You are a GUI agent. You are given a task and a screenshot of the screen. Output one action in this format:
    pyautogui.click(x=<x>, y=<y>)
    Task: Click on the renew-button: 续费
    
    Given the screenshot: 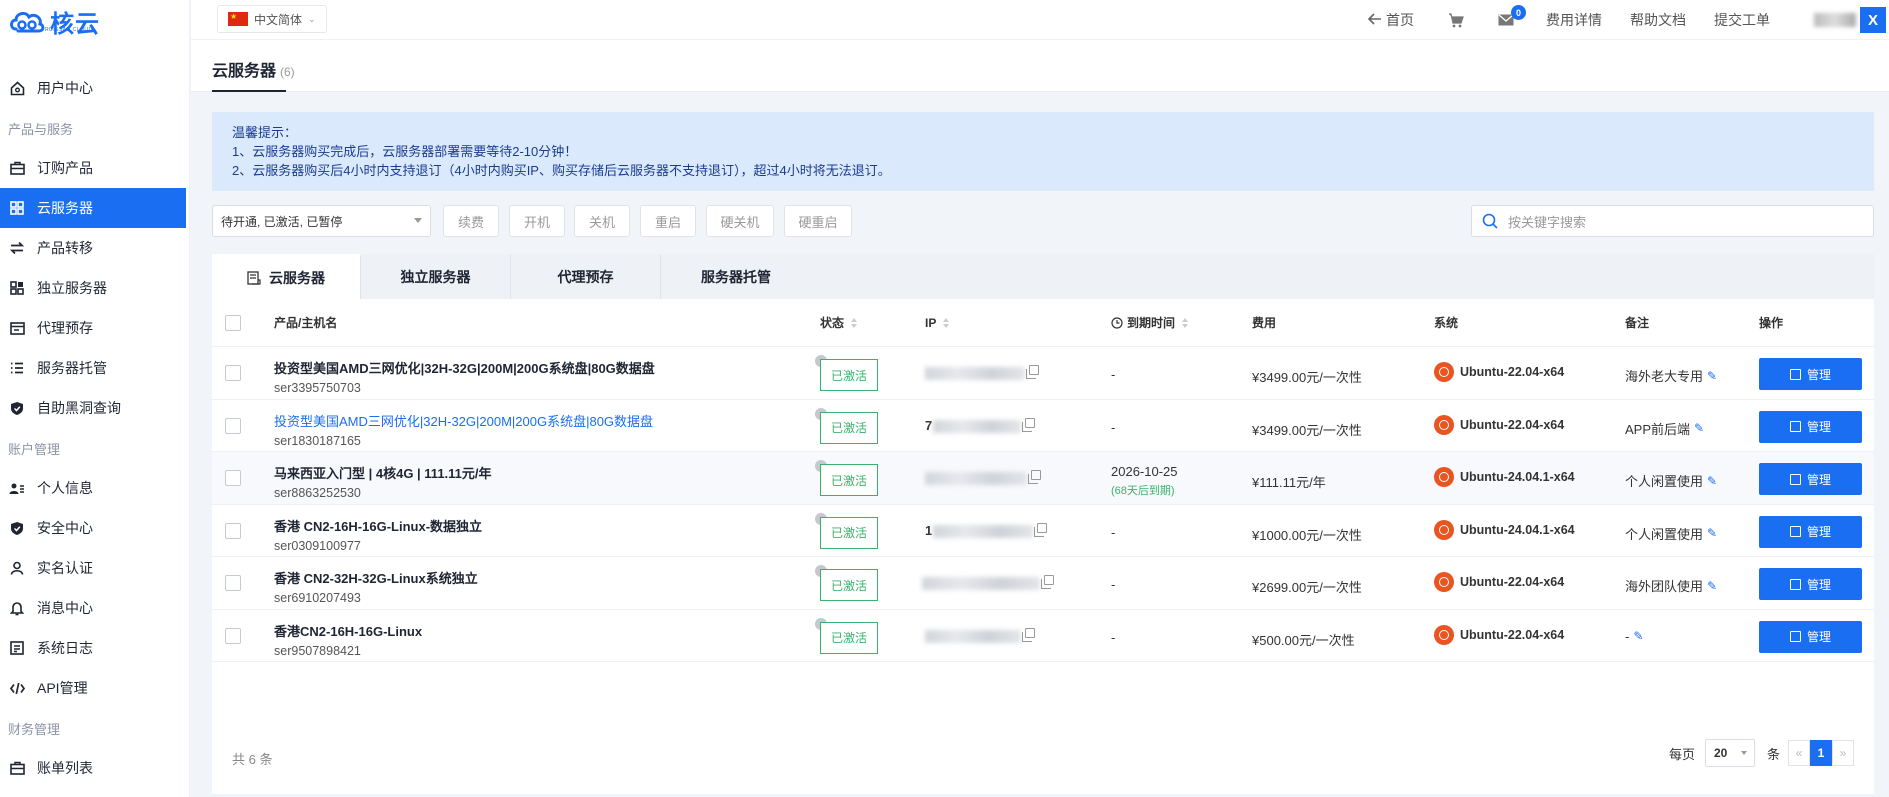 What is the action you would take?
    pyautogui.click(x=471, y=221)
    